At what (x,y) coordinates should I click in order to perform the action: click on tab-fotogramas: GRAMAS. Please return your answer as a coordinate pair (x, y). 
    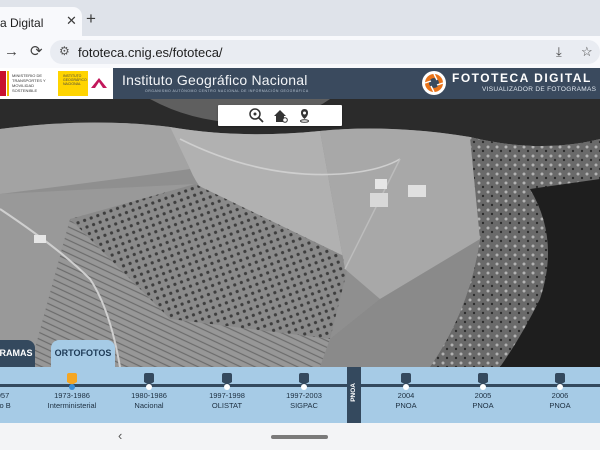
    Looking at the image, I should click on (17, 353).